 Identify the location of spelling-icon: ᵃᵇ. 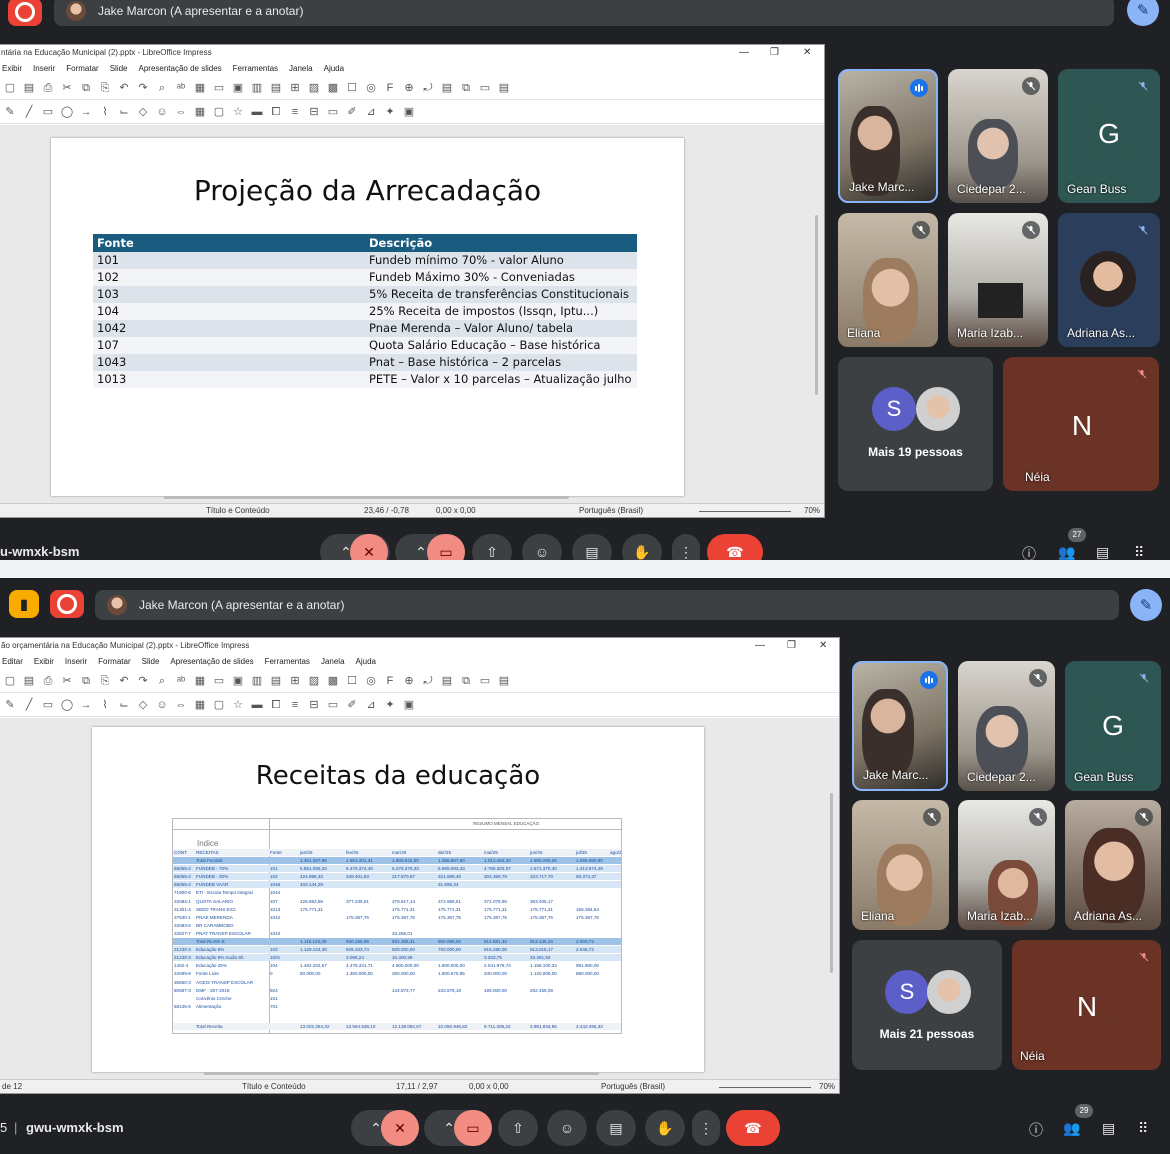
(181, 681).